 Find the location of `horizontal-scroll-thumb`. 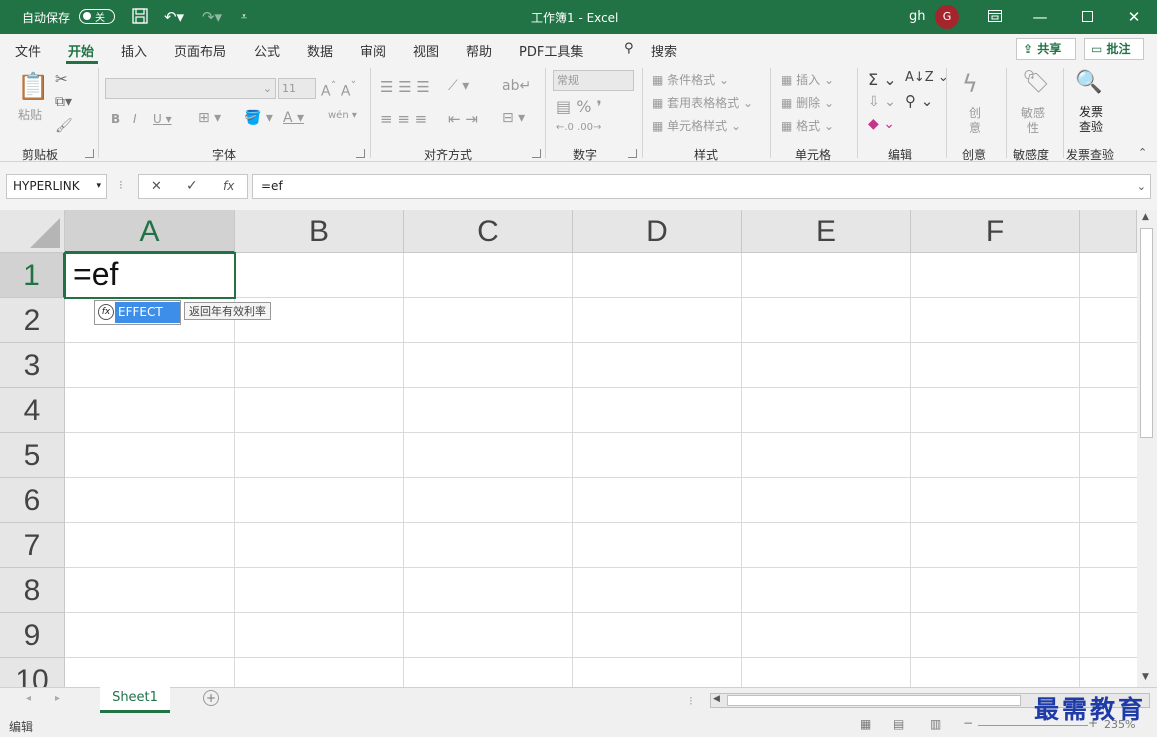

horizontal-scroll-thumb is located at coordinates (874, 700).